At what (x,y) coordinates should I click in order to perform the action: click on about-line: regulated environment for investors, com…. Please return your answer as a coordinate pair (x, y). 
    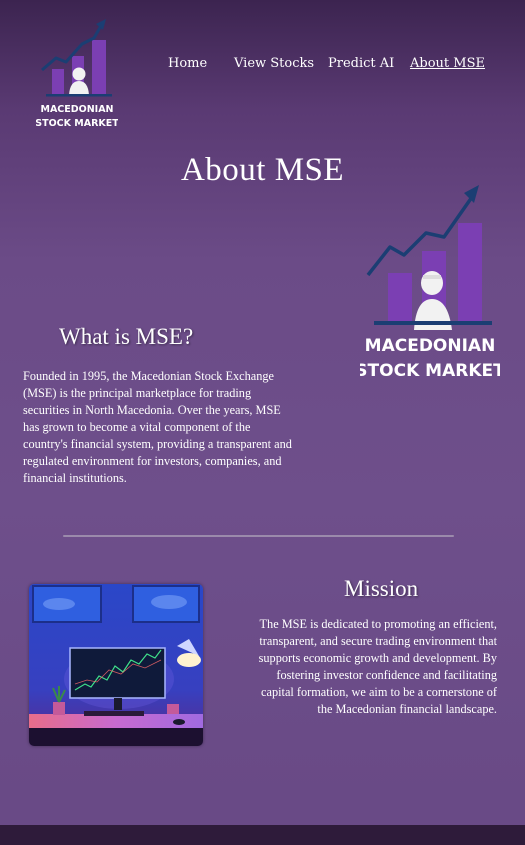
    Looking at the image, I should click on (152, 461).